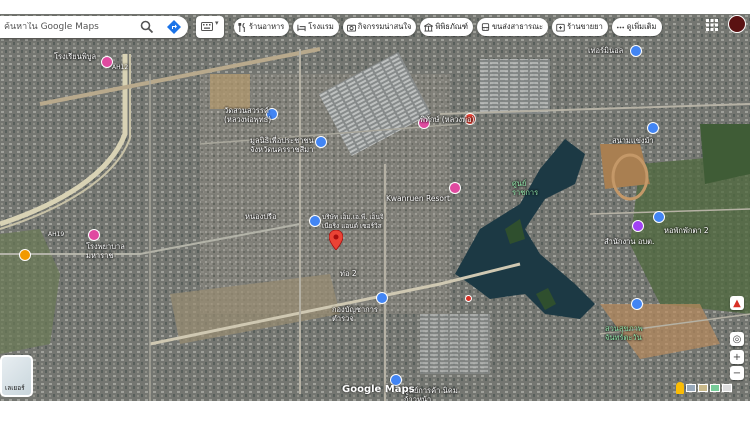 This screenshot has width=750, height=421. I want to click on chip-pharmacies: ร้านขายยา, so click(580, 27).